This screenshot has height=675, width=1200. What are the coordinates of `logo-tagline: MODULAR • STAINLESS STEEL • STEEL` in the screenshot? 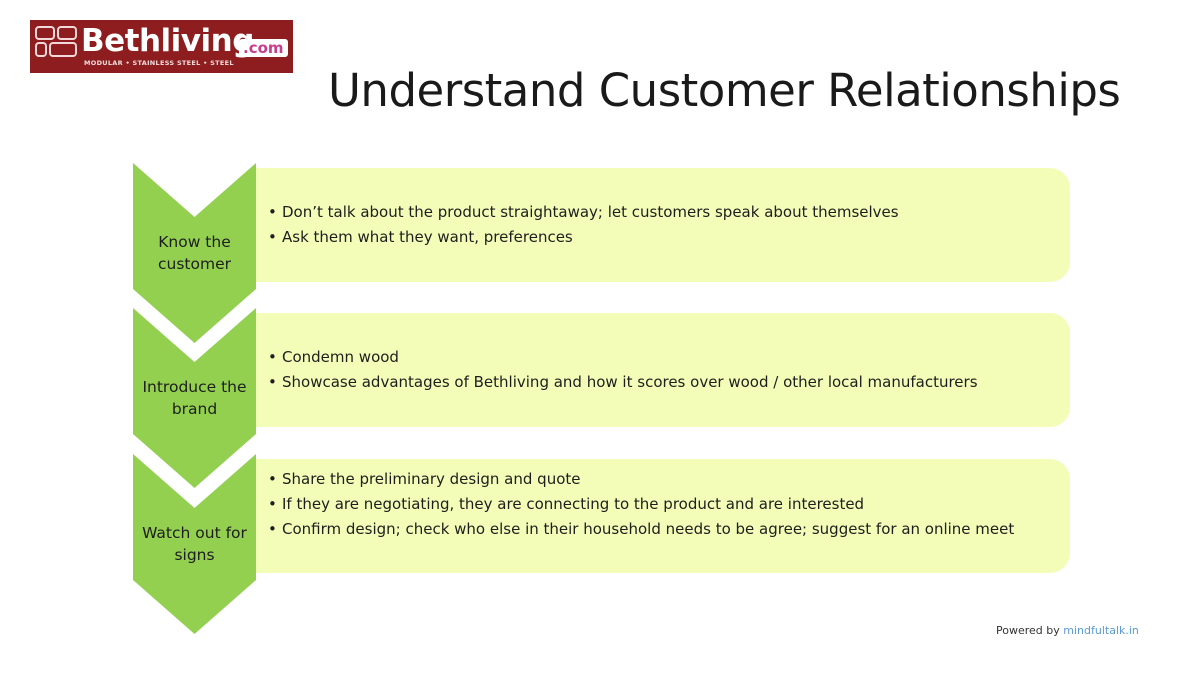 It's located at (159, 63).